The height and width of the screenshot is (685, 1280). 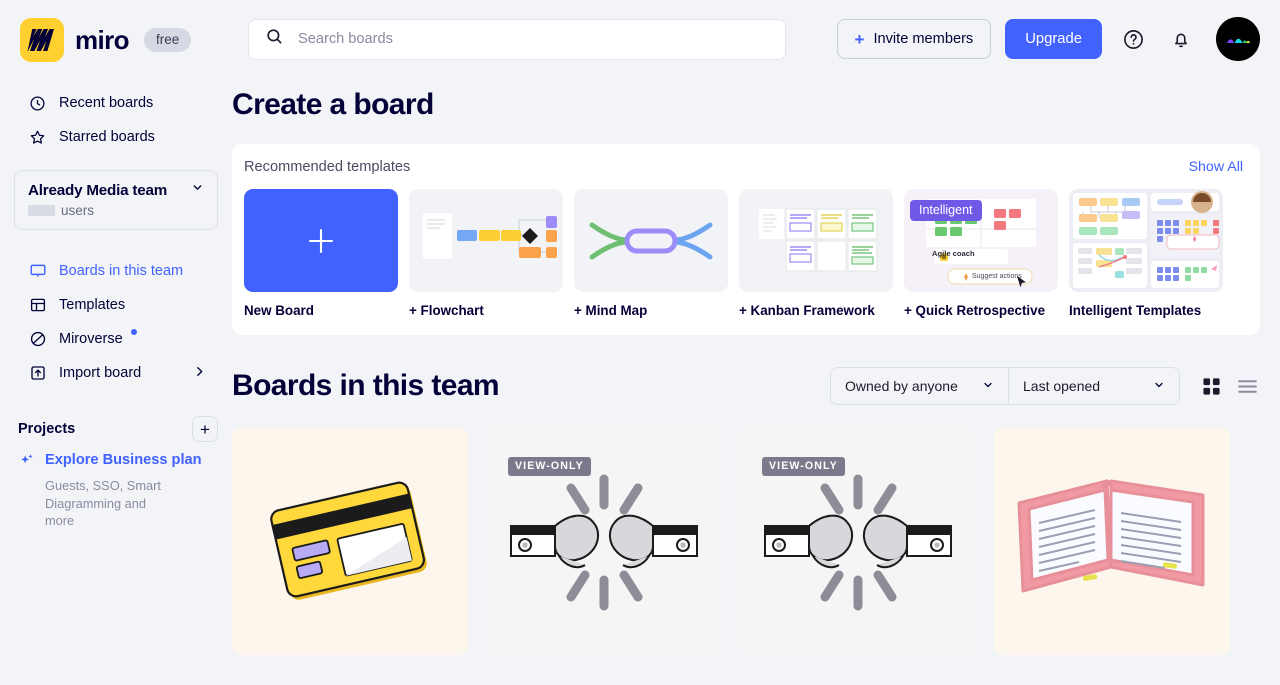 I want to click on bell-icon, so click(x=1181, y=39).